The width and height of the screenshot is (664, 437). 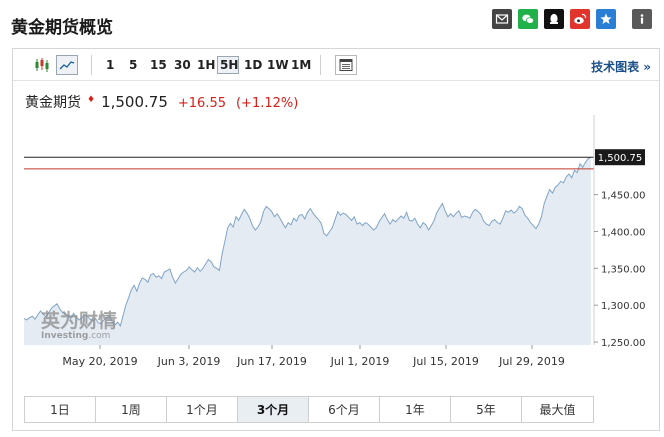 I want to click on page-title: 黄金期货概览, so click(x=62, y=28).